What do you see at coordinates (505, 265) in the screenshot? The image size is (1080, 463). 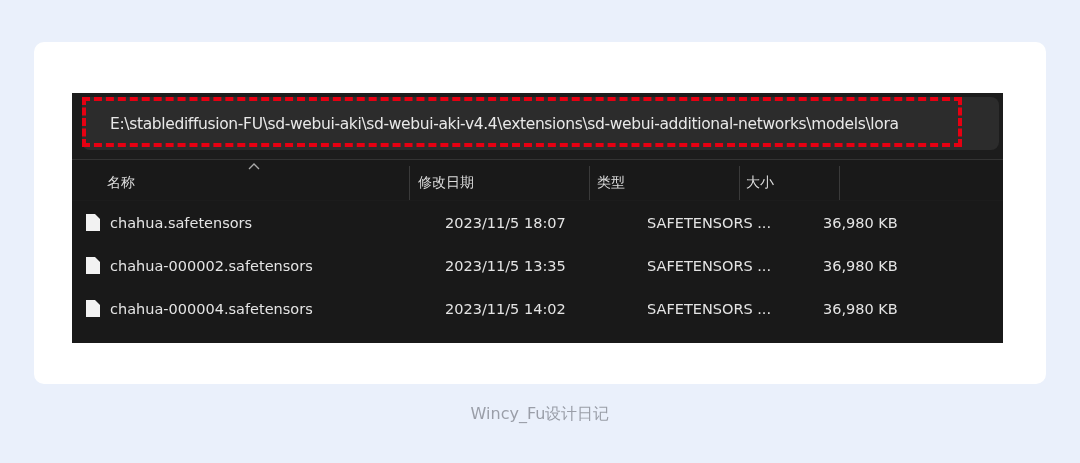 I see `file-date: 2023/11/5 13:35` at bounding box center [505, 265].